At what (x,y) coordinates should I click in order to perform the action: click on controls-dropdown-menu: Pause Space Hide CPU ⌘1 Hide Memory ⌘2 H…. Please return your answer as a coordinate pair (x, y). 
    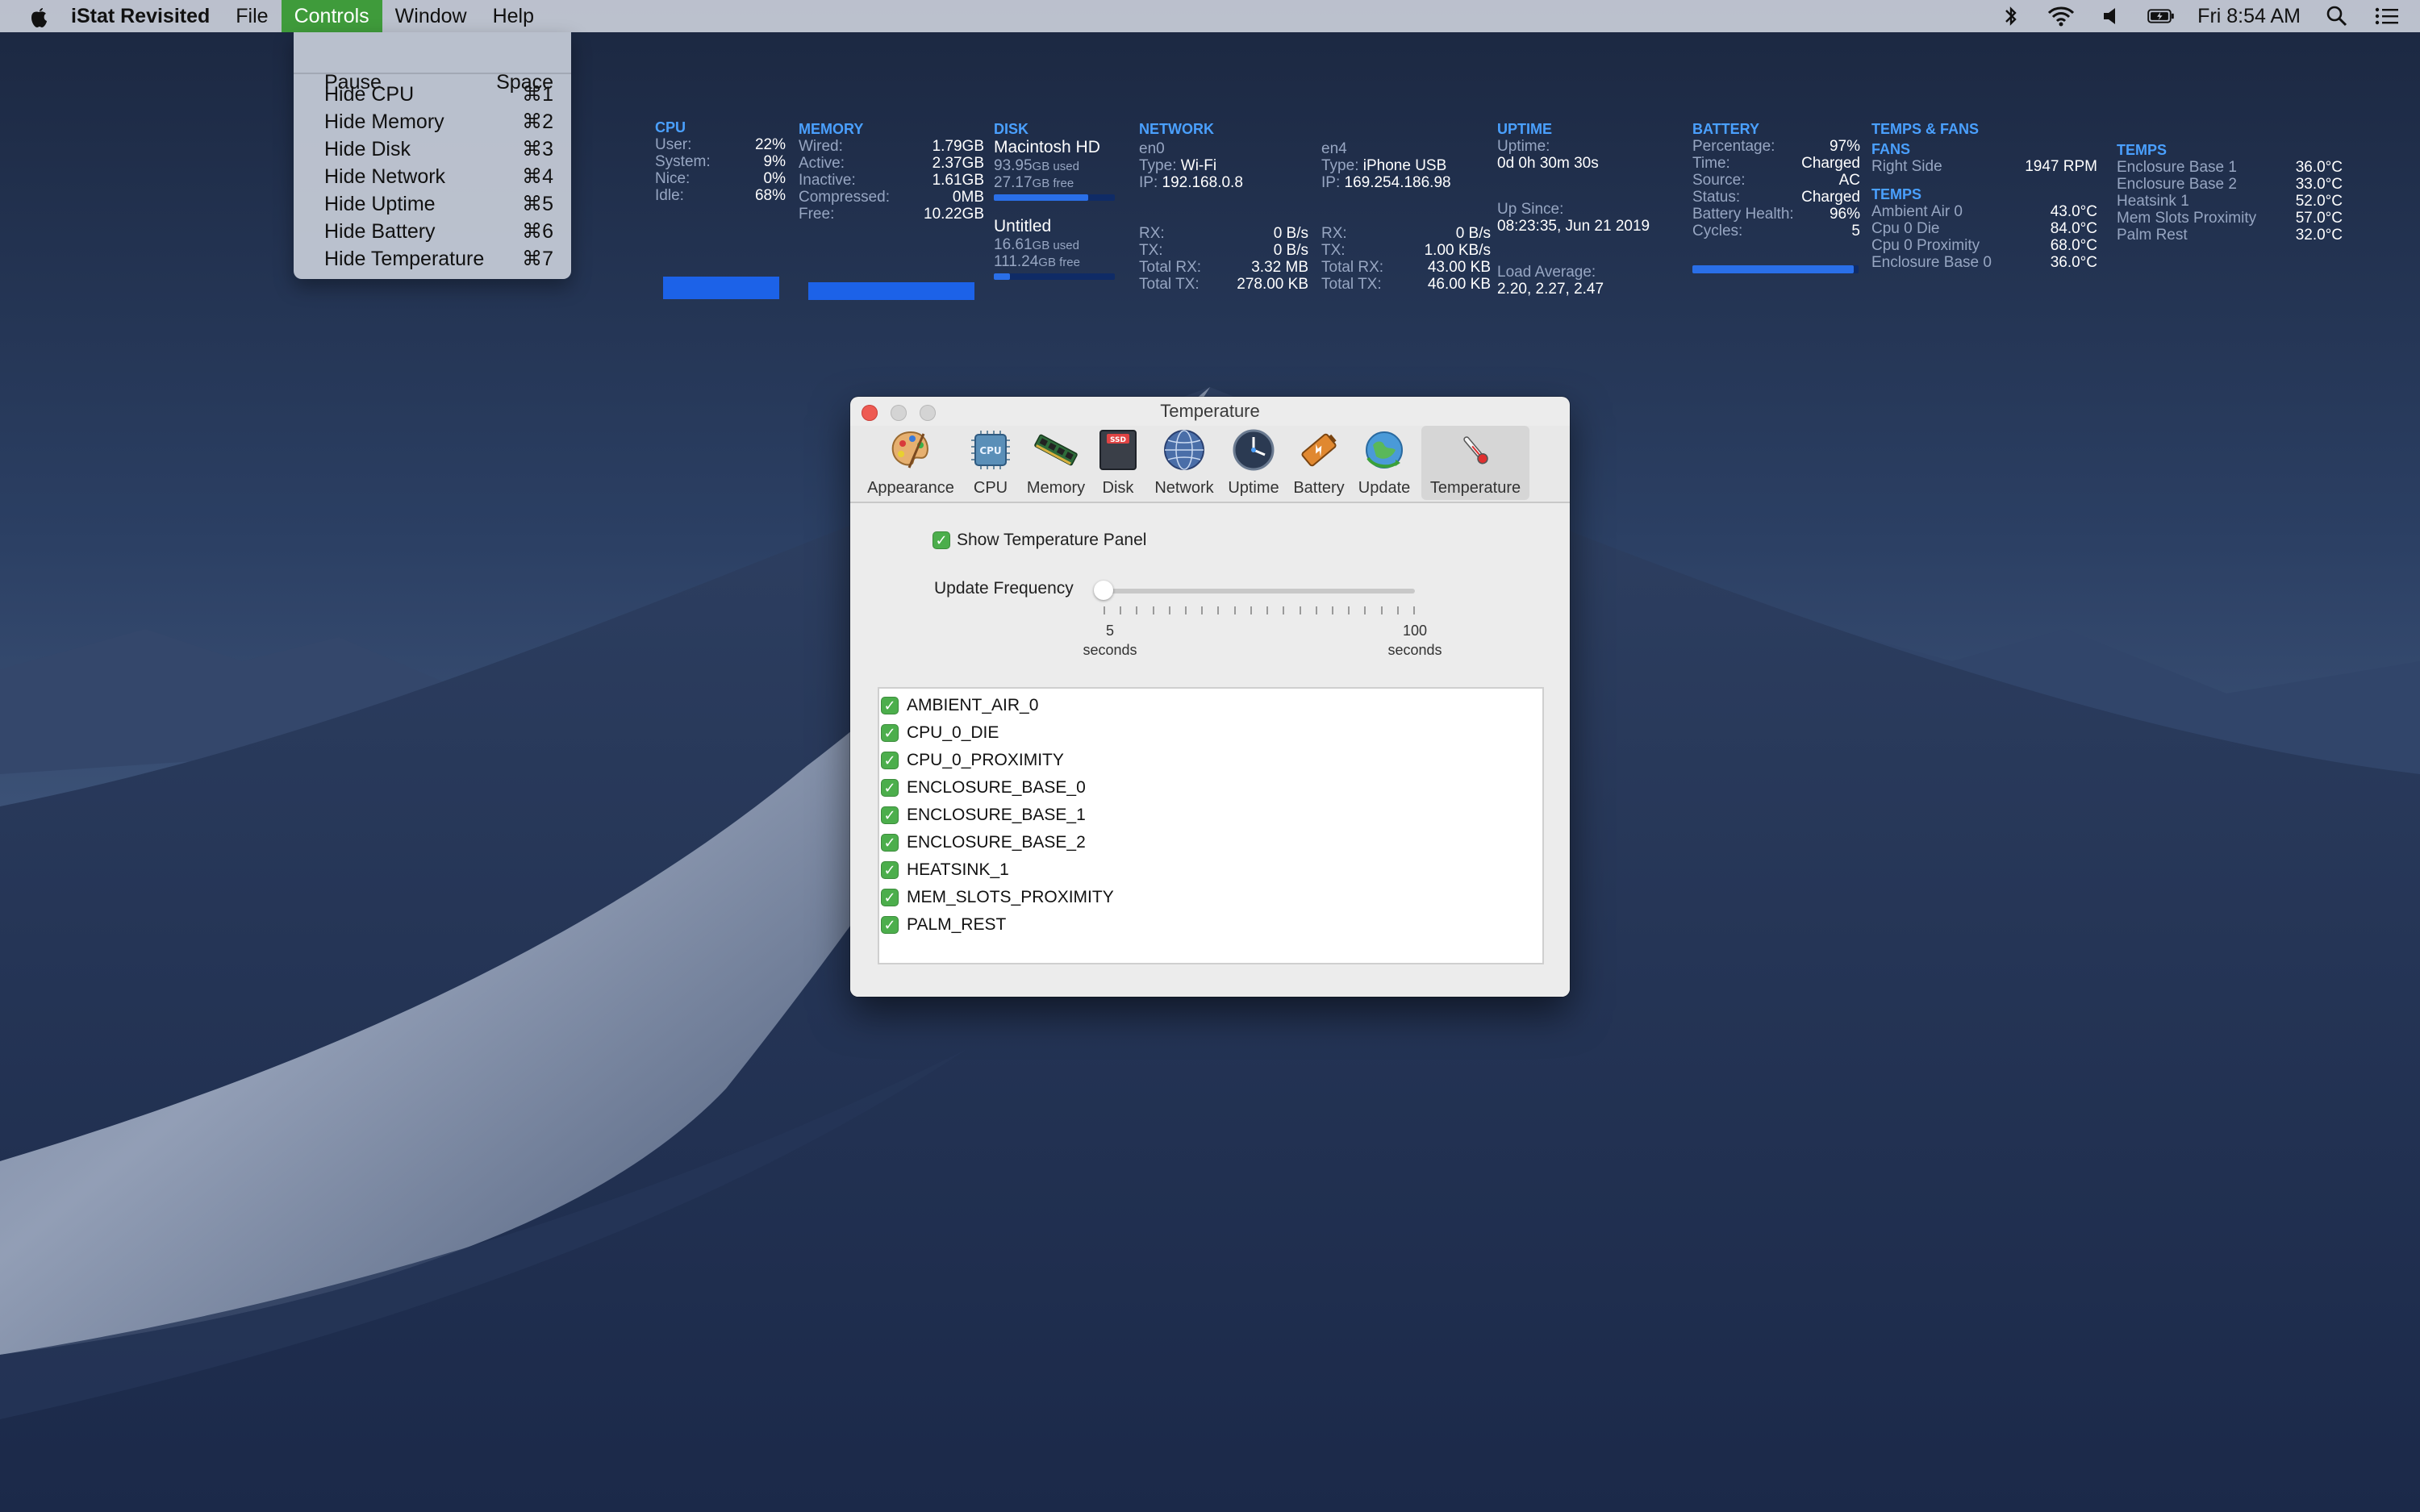
    Looking at the image, I should click on (432, 155).